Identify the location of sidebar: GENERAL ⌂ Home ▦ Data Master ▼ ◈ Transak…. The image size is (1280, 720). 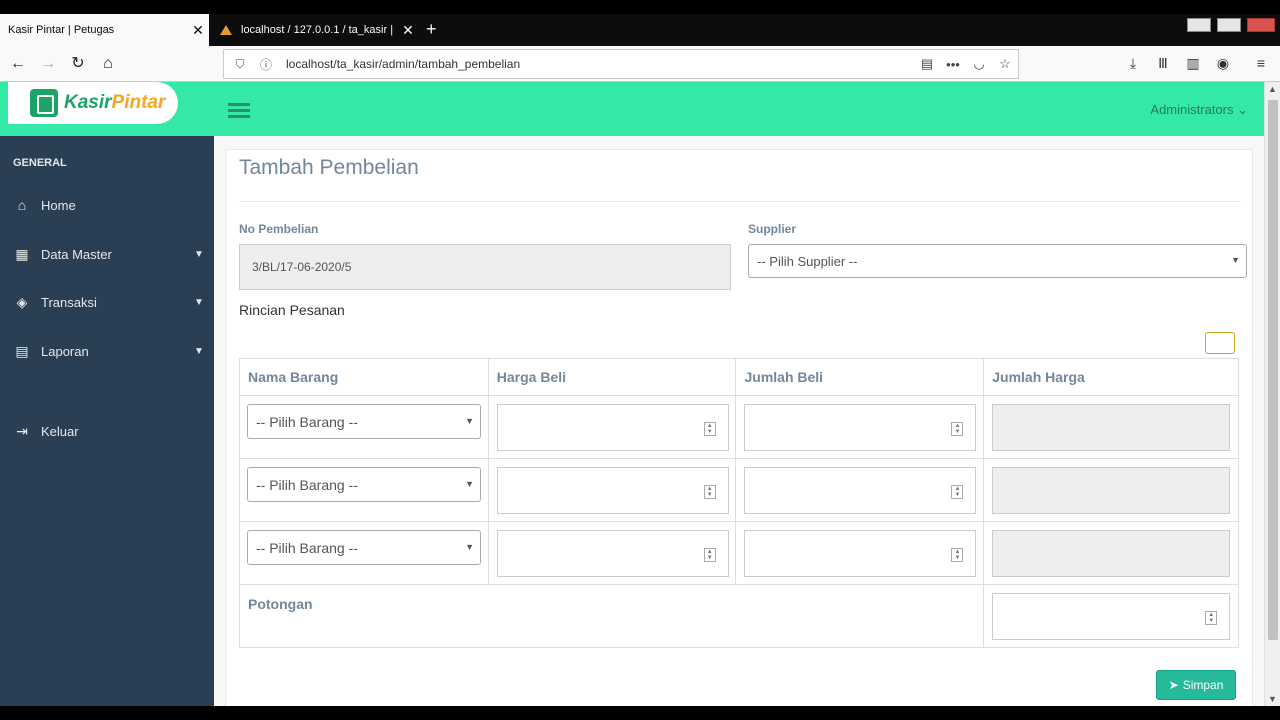
(107, 421).